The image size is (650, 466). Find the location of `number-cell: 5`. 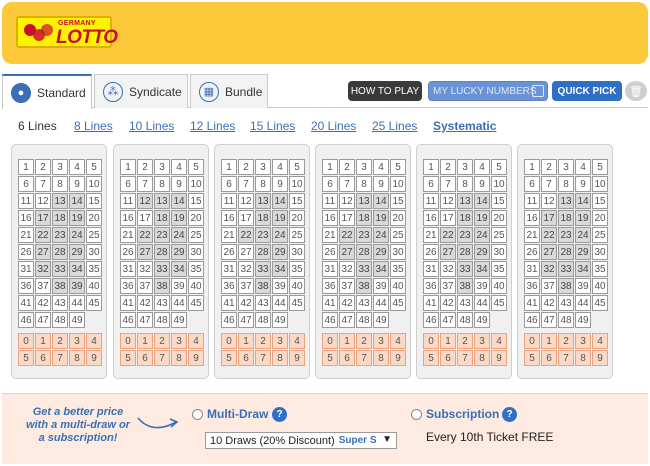

number-cell: 5 is located at coordinates (600, 167).